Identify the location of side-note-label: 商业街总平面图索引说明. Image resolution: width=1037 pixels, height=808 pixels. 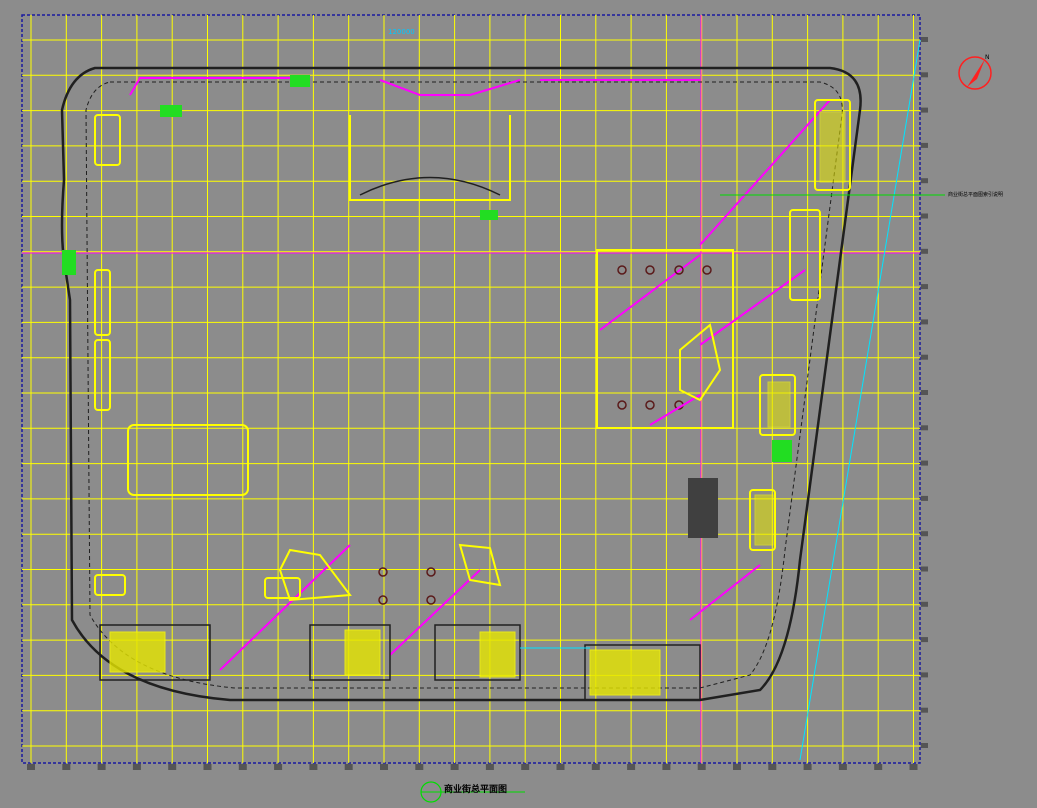
(976, 195).